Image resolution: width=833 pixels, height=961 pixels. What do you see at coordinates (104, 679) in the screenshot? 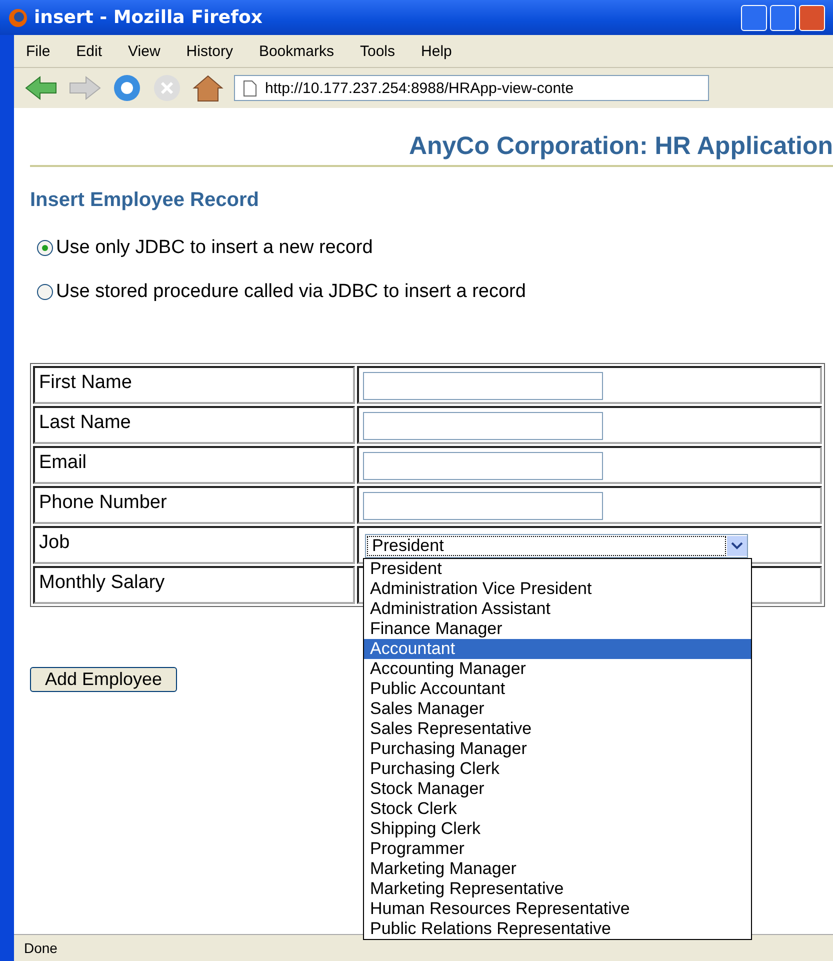
I see `add-employee-button: Add Employee` at bounding box center [104, 679].